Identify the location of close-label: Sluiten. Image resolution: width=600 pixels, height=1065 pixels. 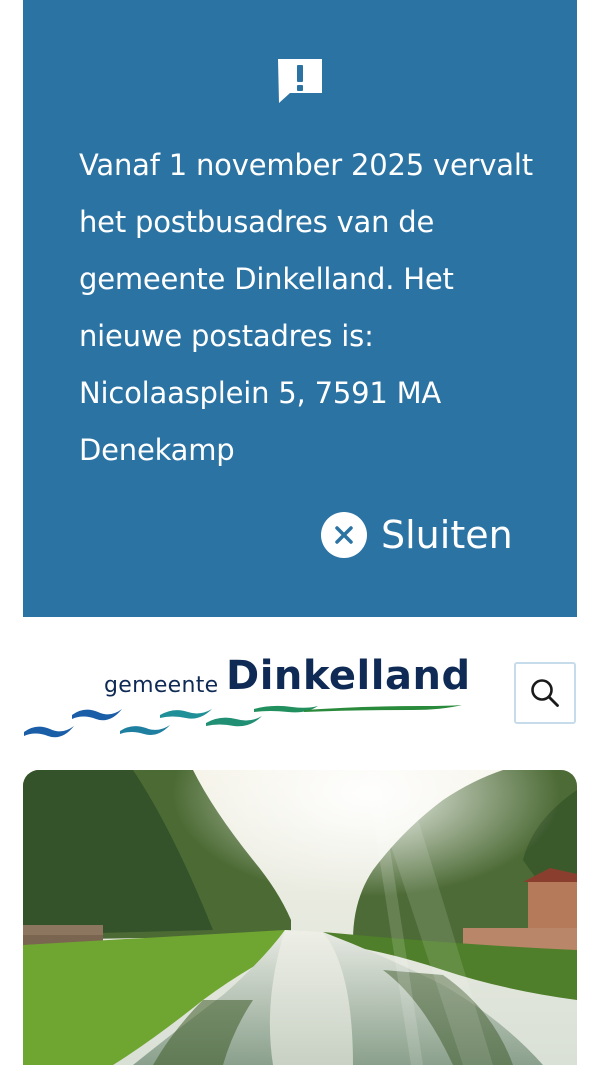
(447, 535).